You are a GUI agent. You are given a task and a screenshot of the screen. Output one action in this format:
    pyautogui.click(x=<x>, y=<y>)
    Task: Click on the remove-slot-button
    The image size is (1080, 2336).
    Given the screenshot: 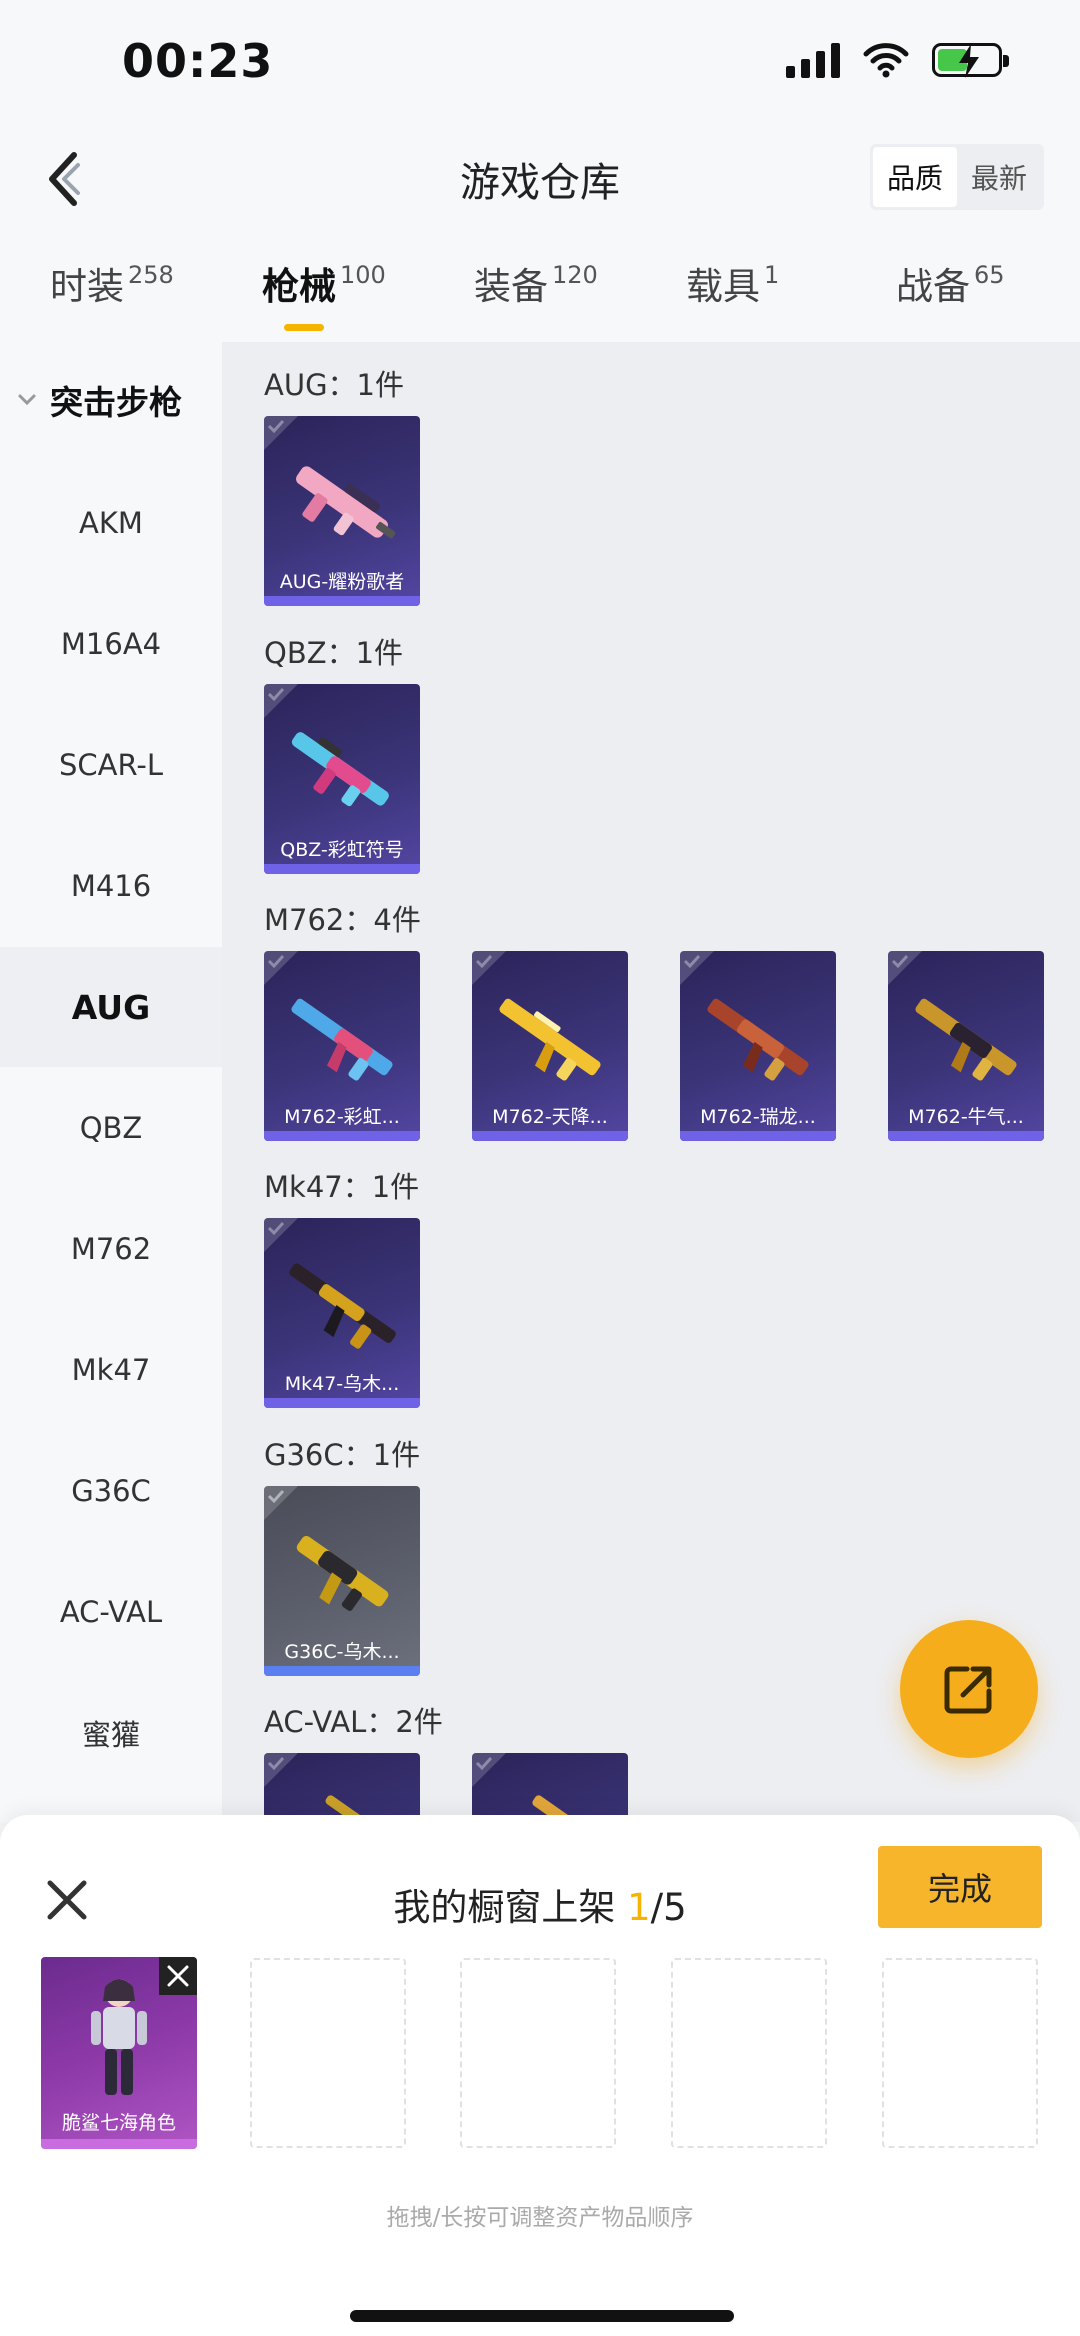 What is the action you would take?
    pyautogui.click(x=178, y=1976)
    